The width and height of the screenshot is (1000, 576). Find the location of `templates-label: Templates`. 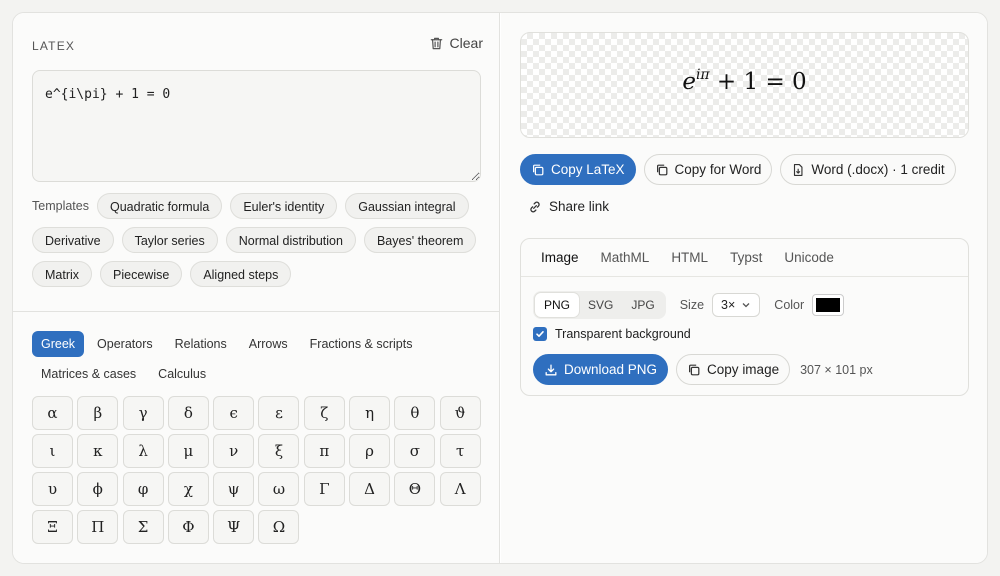

templates-label: Templates is located at coordinates (60, 206).